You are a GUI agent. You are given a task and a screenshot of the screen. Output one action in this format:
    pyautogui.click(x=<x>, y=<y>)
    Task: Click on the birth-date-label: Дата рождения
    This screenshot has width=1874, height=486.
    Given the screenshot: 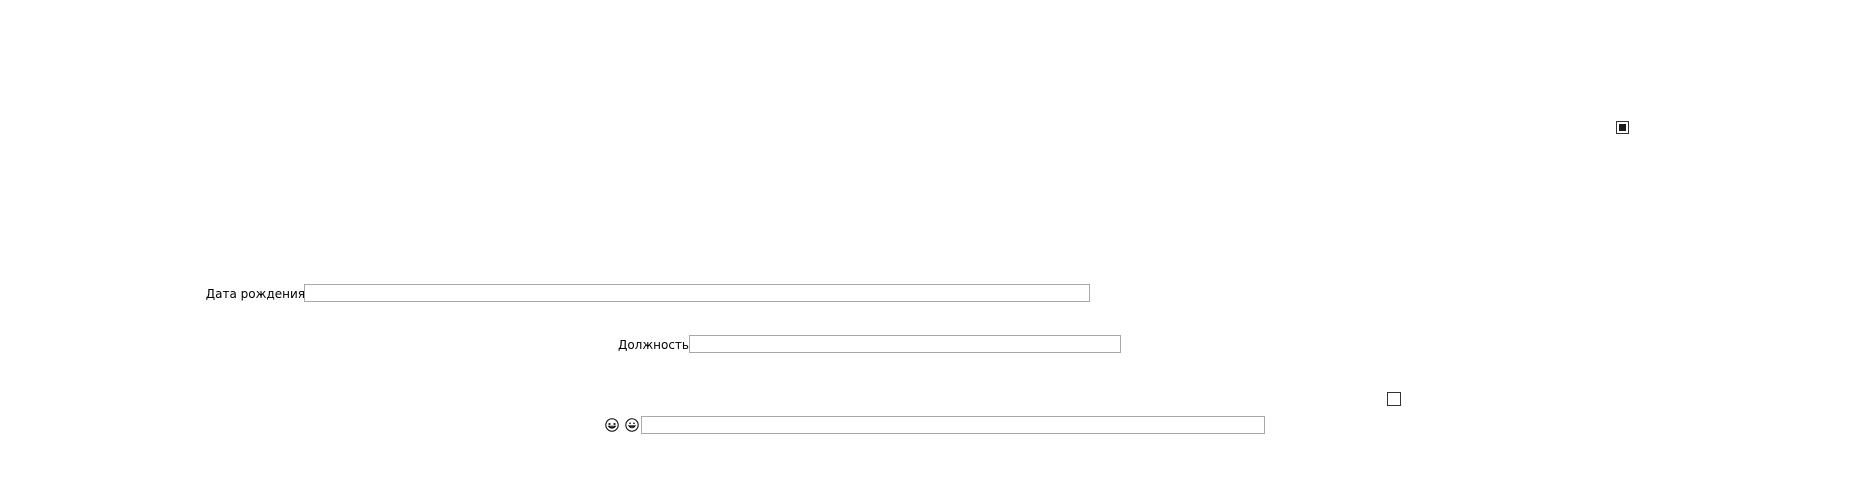 What is the action you would take?
    pyautogui.click(x=255, y=294)
    